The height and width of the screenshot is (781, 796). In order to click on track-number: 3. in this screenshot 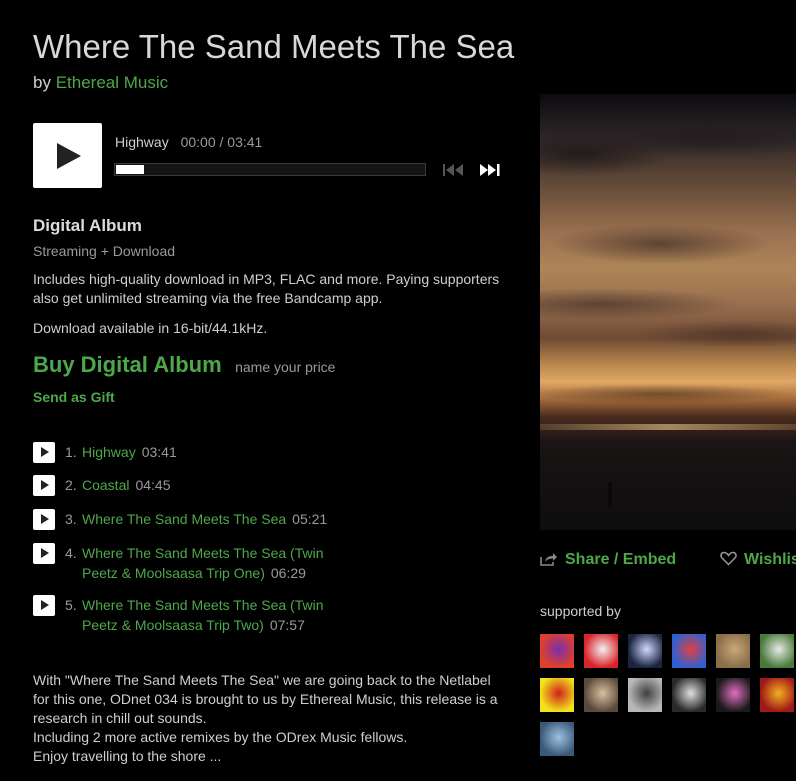, I will do `click(71, 519)`.